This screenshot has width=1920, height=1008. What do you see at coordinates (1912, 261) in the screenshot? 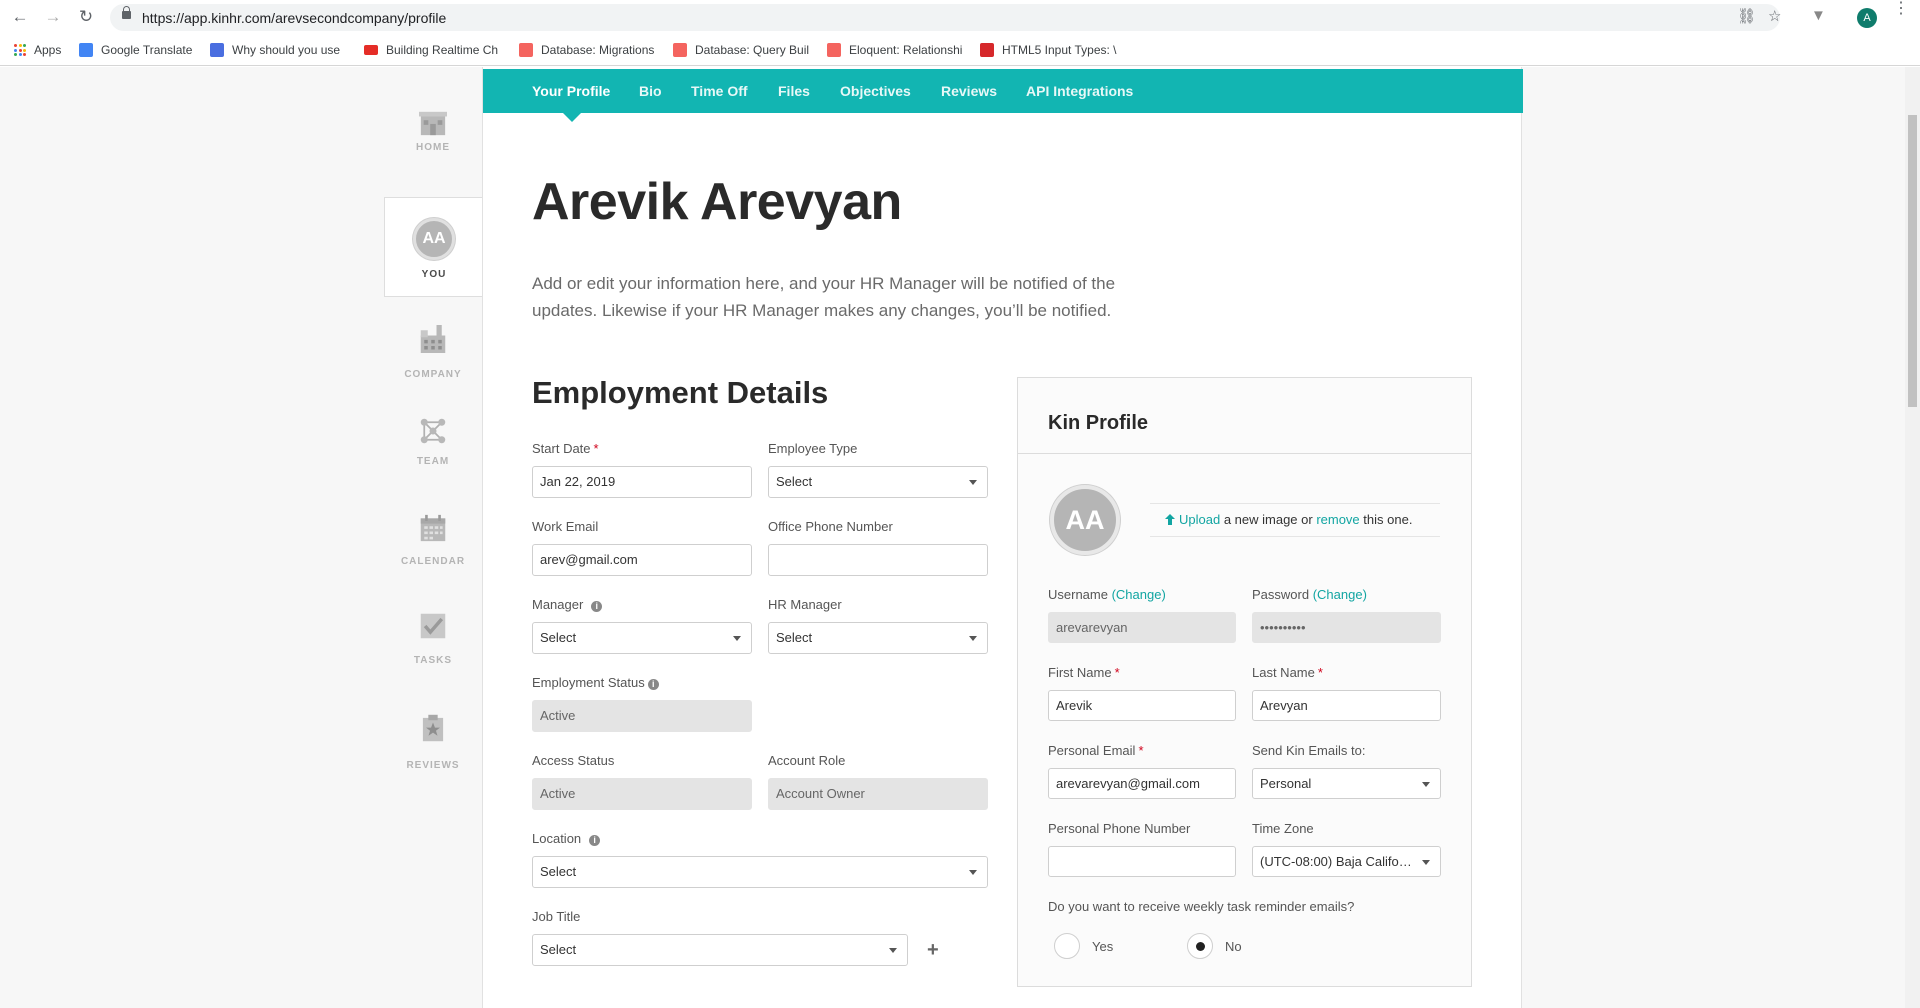
I see `scrollbar-thumb` at bounding box center [1912, 261].